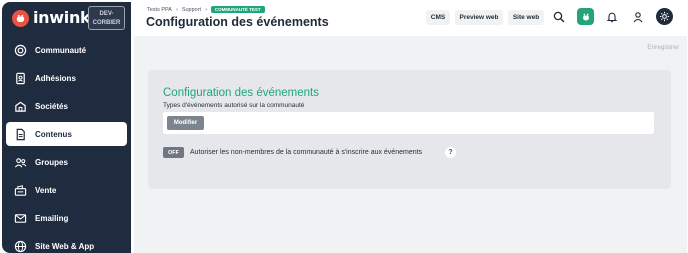 The width and height of the screenshot is (688, 253). Describe the element at coordinates (159, 10) in the screenshot. I see `breadcrumb-item: Tests PPA` at that location.